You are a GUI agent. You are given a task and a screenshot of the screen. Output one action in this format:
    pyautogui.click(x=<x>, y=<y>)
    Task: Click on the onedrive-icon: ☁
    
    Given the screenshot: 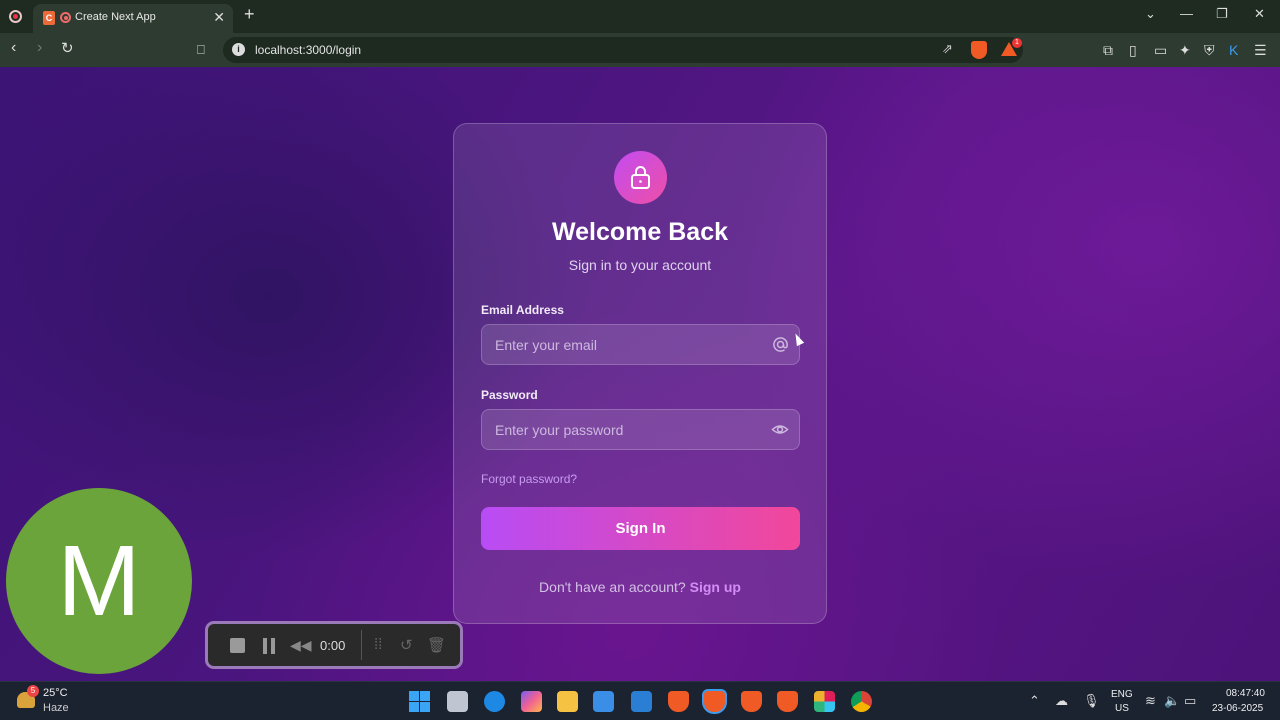 What is the action you would take?
    pyautogui.click(x=1061, y=701)
    